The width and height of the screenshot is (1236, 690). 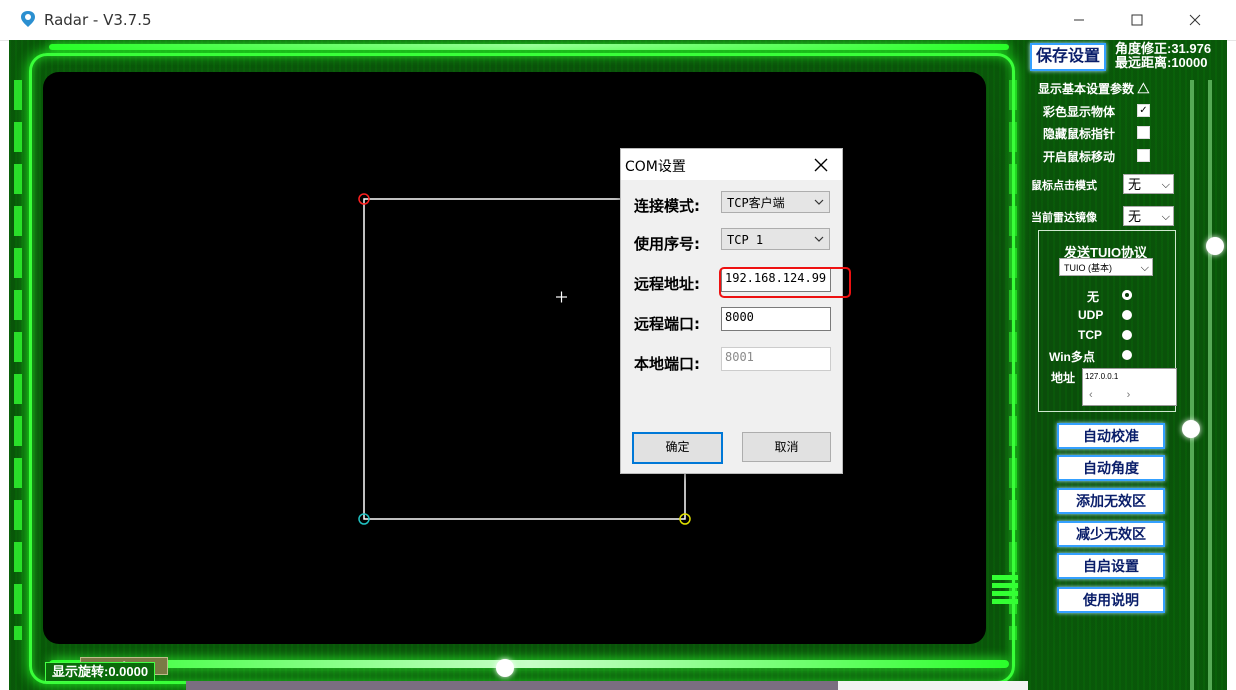 I want to click on connect-mode-value: TCP客户端, so click(x=756, y=203).